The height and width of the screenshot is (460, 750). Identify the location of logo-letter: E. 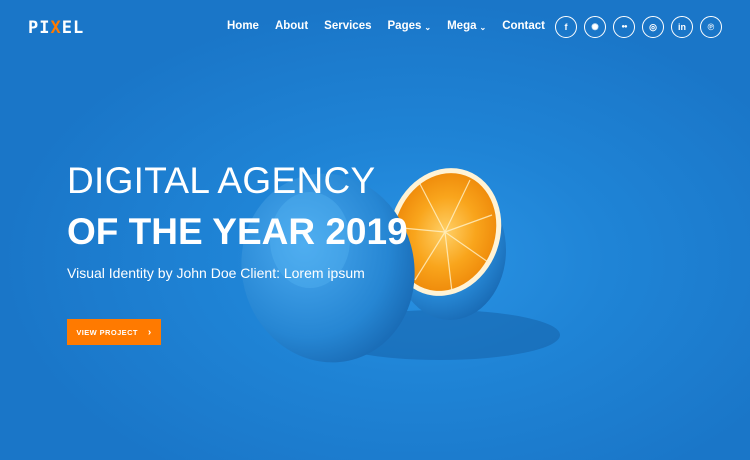
(67, 28).